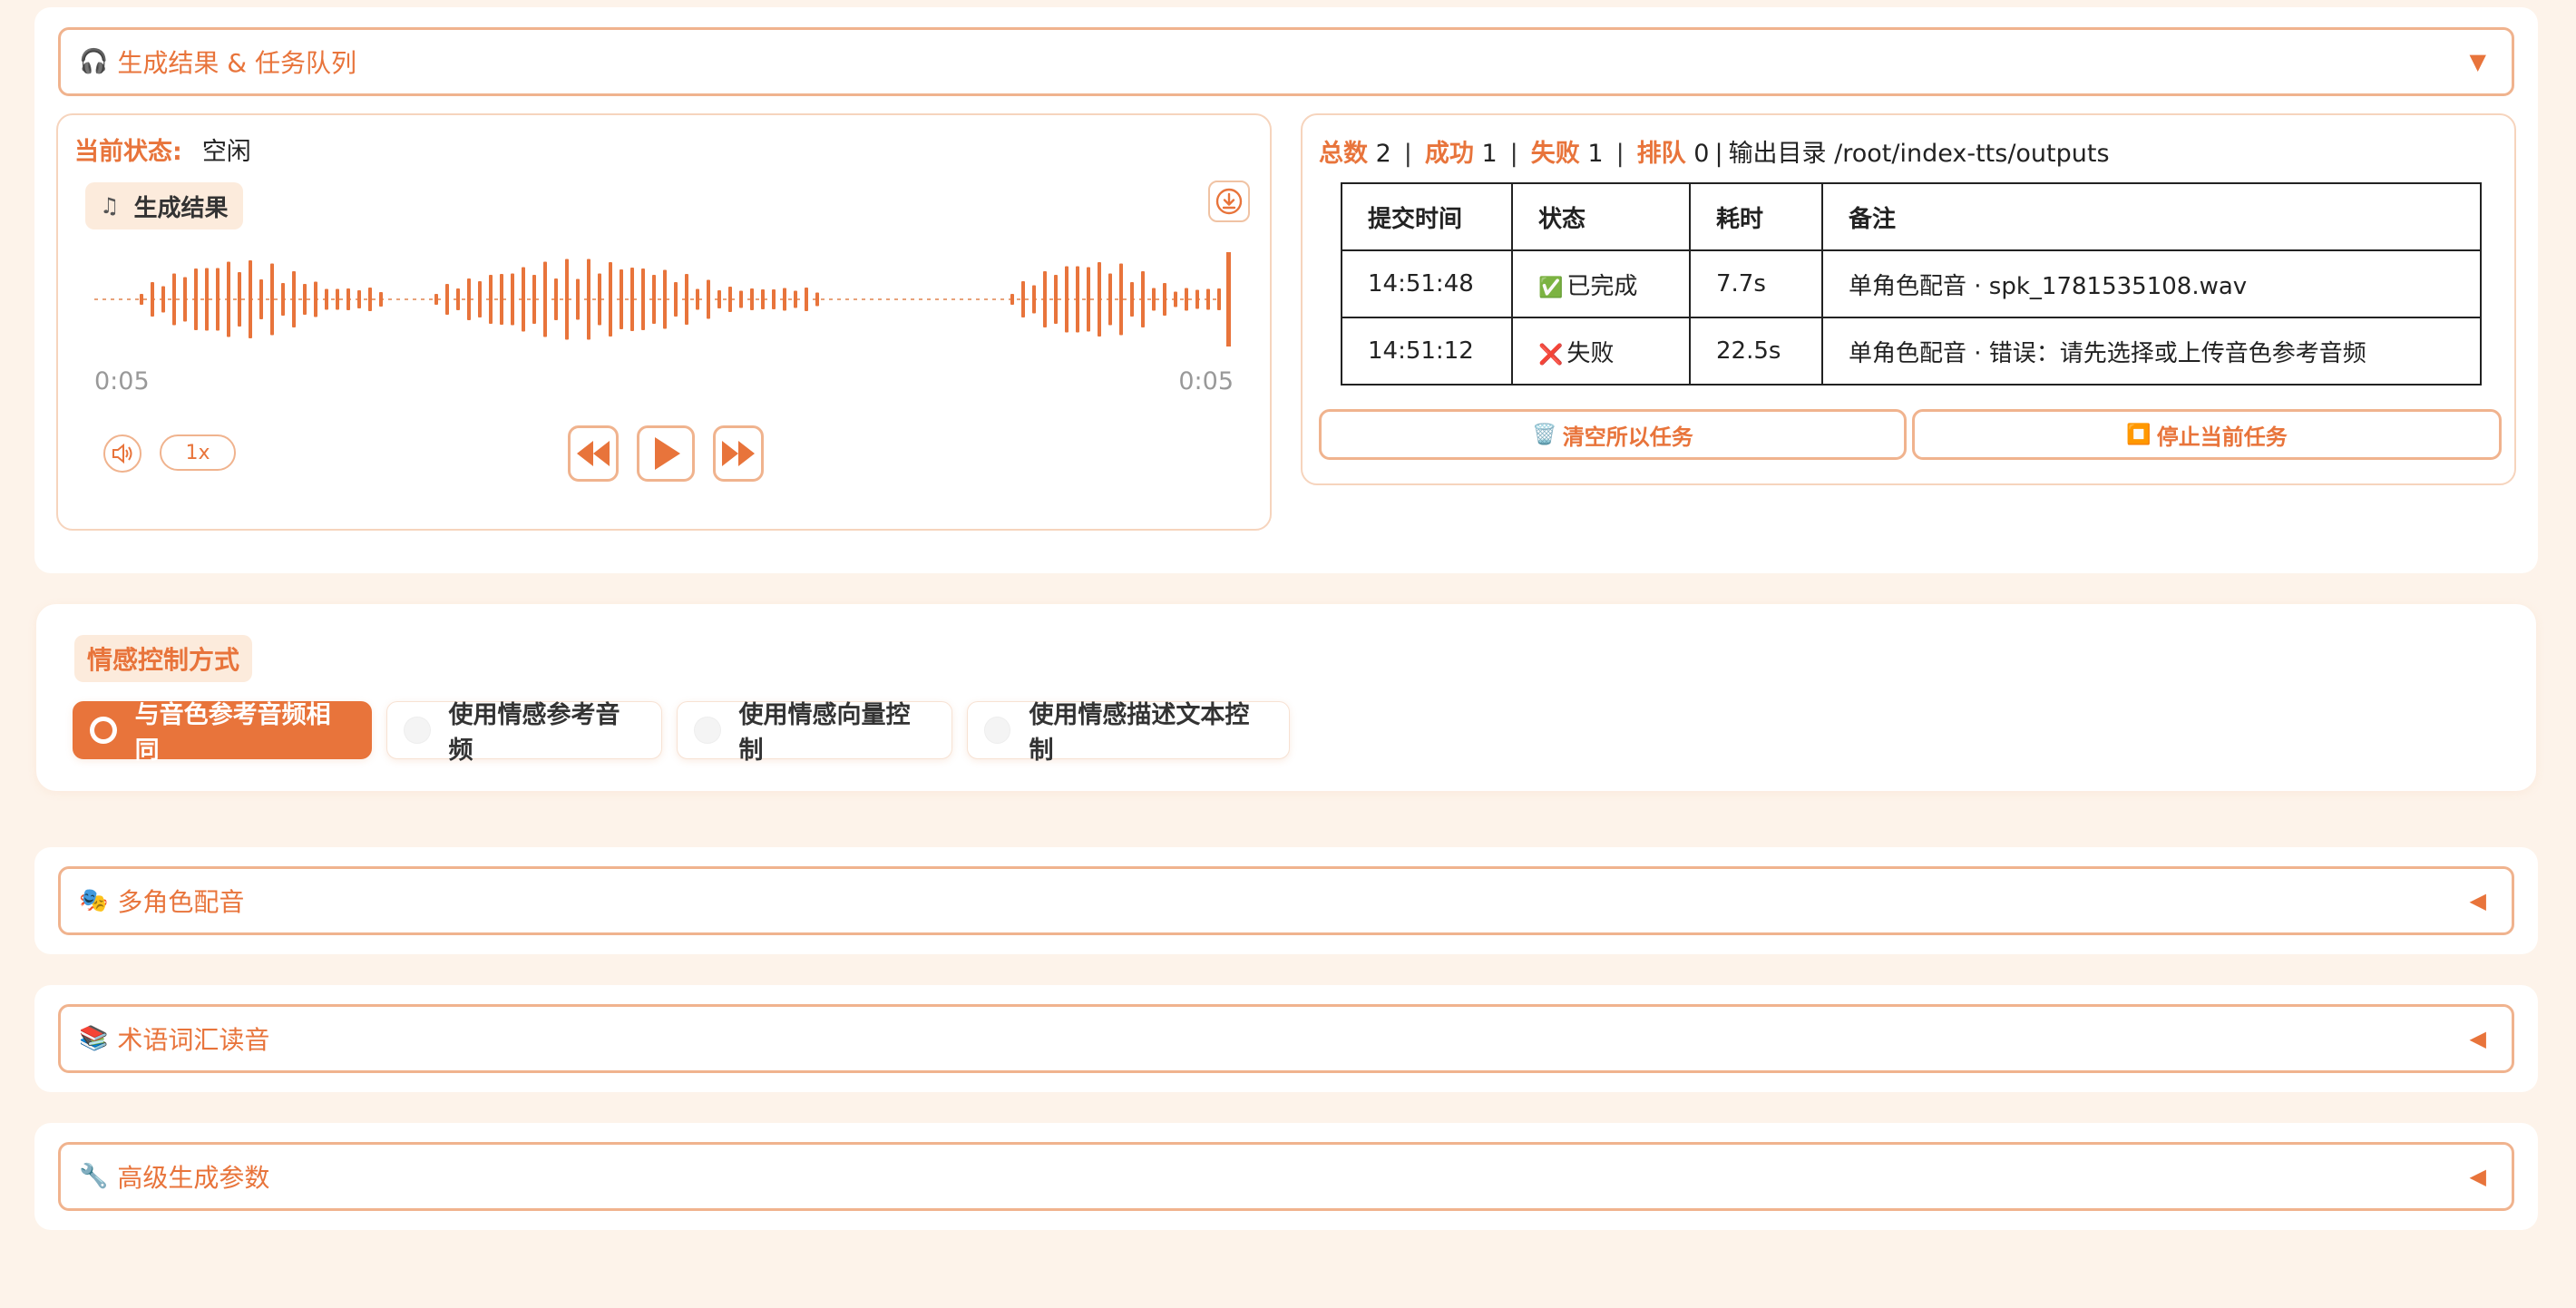 This screenshot has width=2576, height=1308. I want to click on playhead, so click(1228, 299).